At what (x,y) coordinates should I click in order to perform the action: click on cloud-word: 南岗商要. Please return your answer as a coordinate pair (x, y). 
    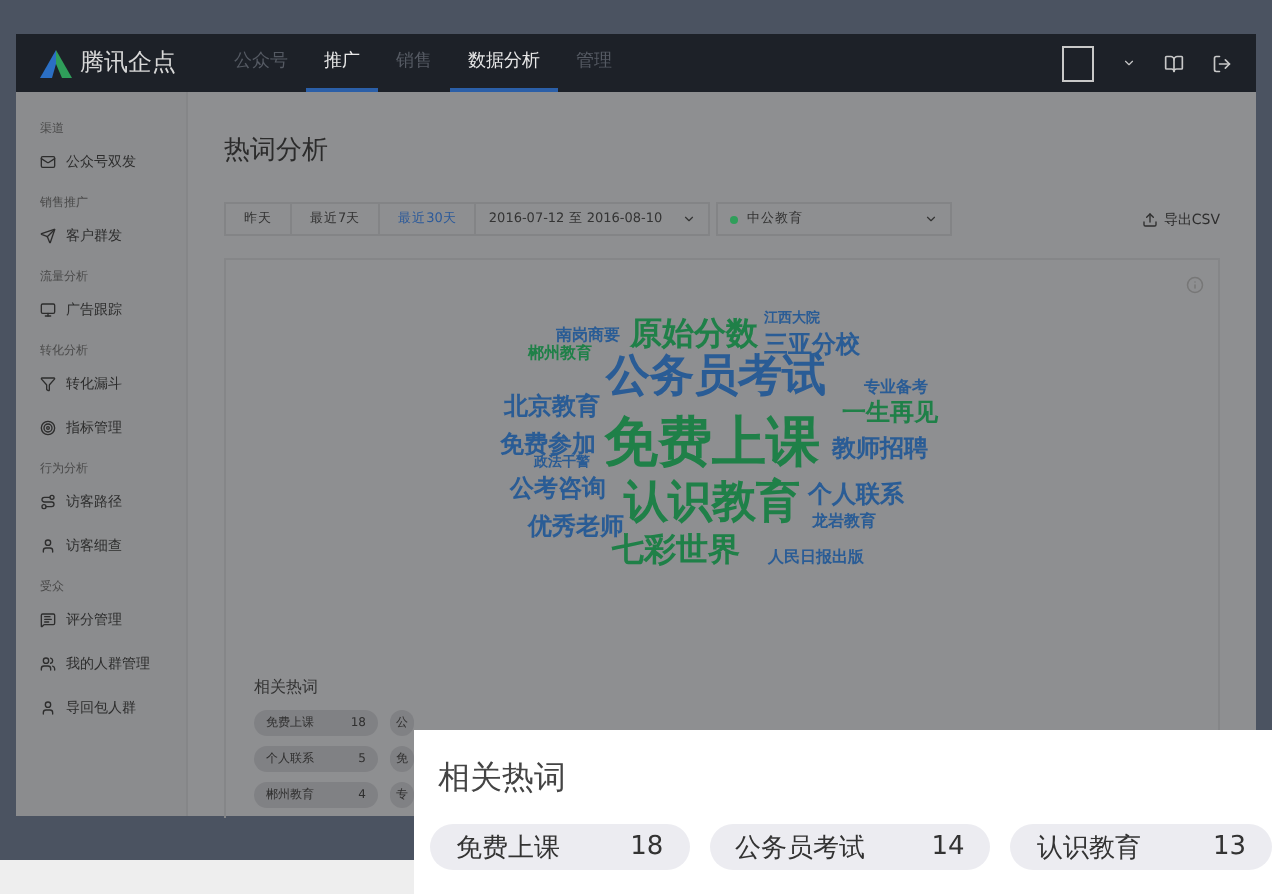
    Looking at the image, I should click on (588, 336).